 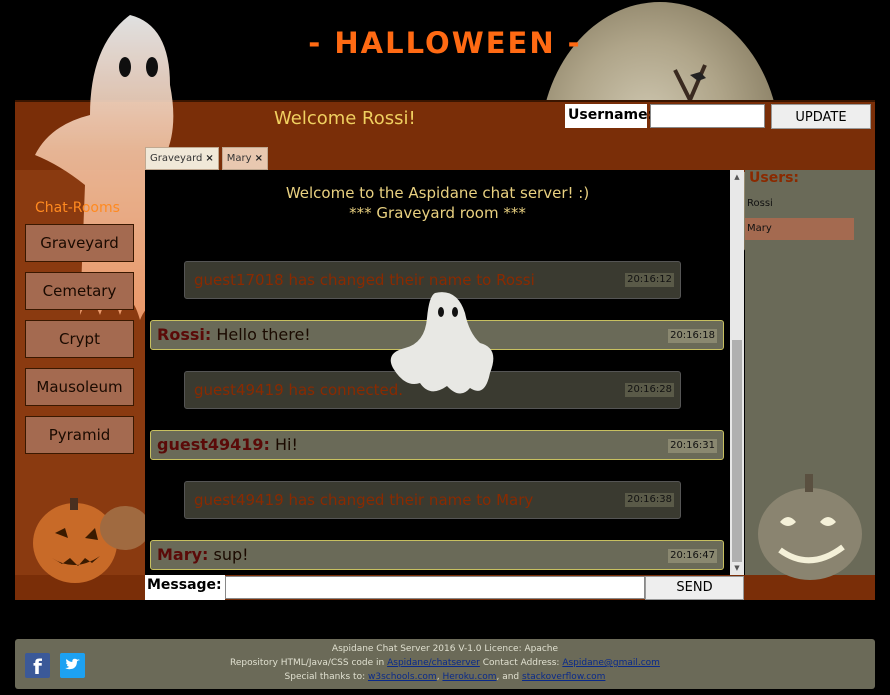 What do you see at coordinates (77, 208) in the screenshot?
I see `chat-rooms-heading: Chat-Rooms` at bounding box center [77, 208].